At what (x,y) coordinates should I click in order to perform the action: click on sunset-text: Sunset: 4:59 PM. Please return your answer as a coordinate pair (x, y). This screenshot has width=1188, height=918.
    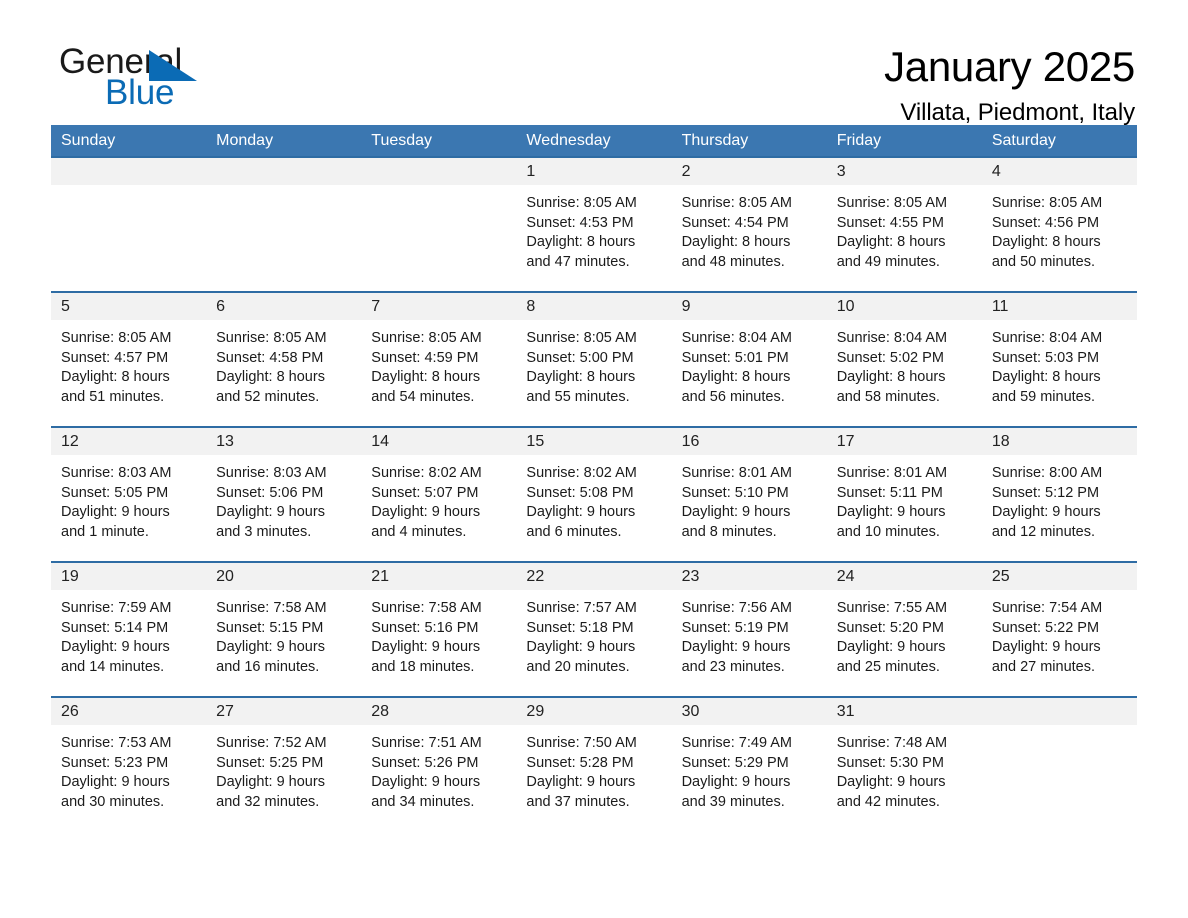
    Looking at the image, I should click on (425, 357).